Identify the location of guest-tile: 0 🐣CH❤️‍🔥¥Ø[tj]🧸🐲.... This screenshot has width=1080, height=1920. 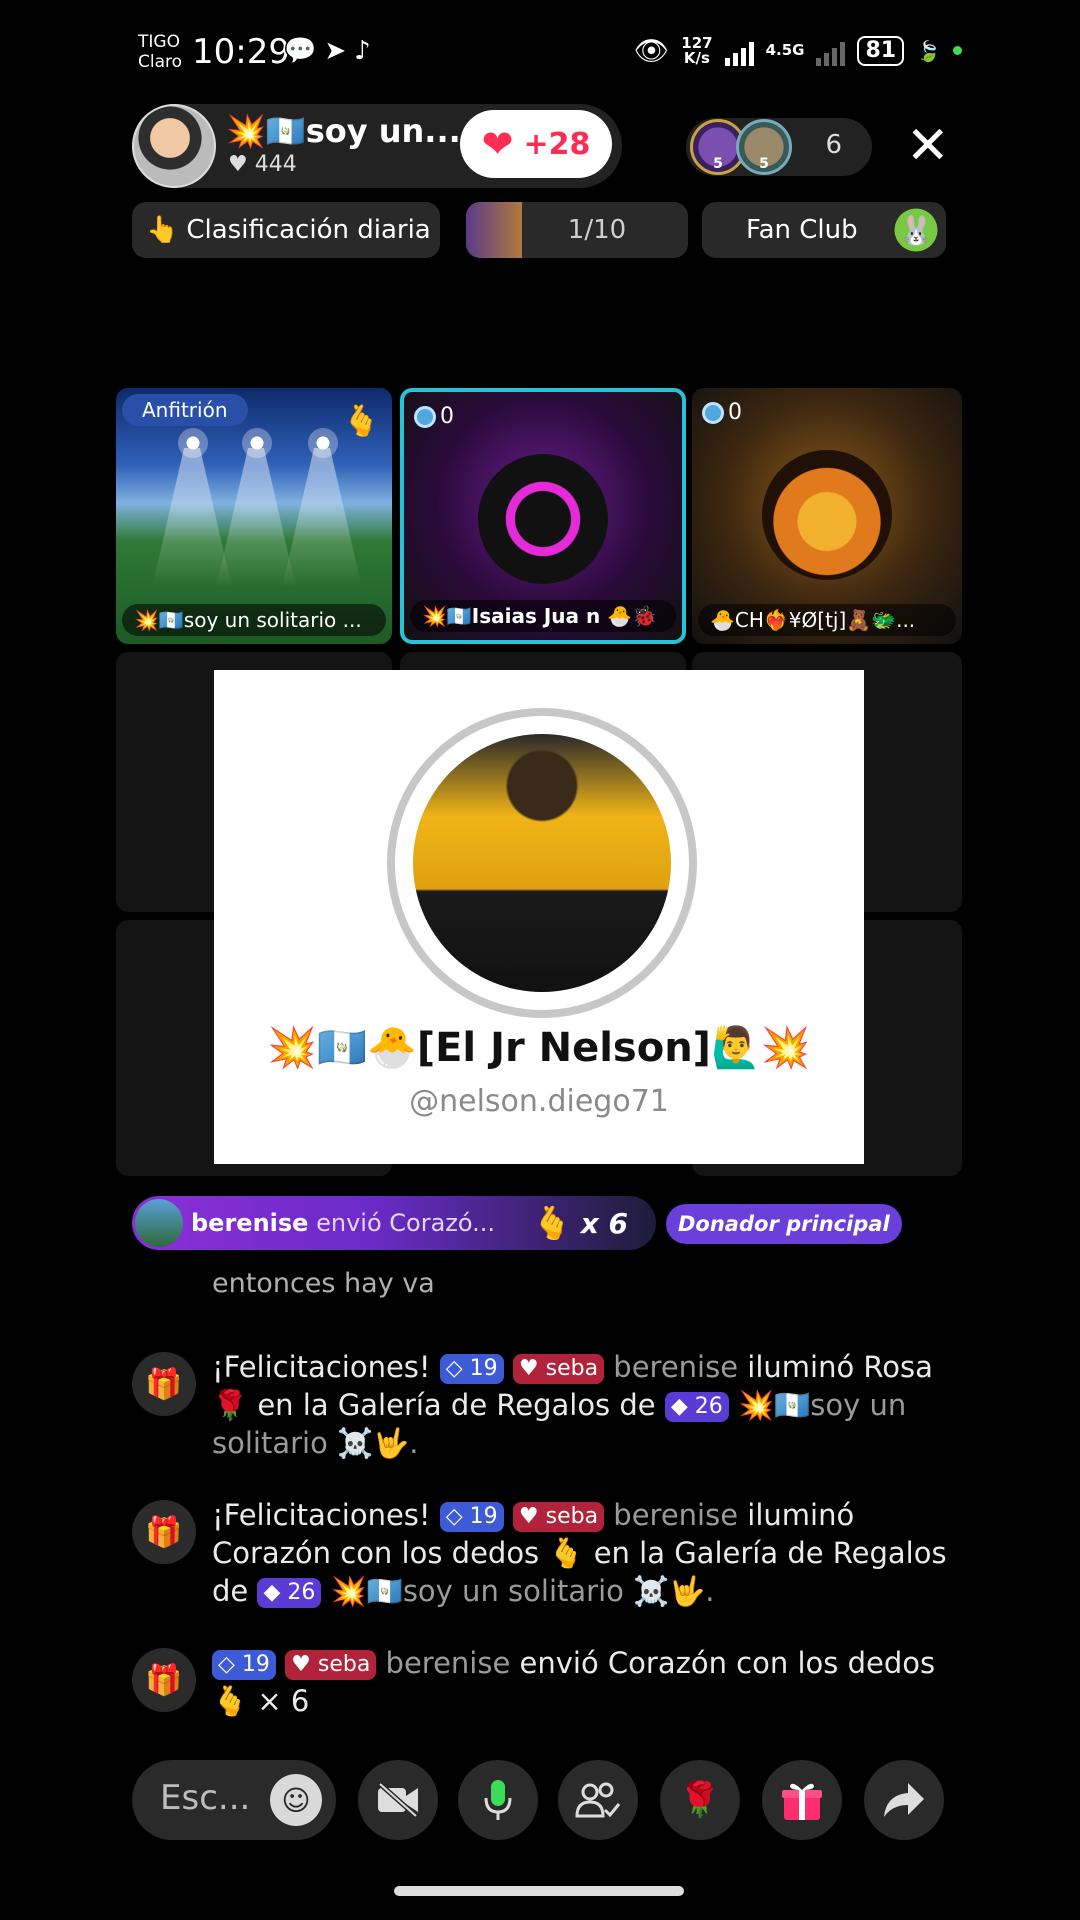
(827, 516).